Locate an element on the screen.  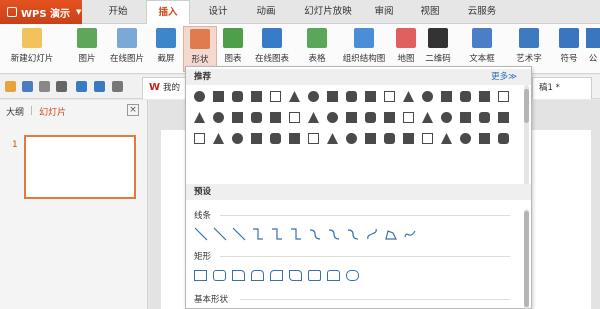
panel-close-icon: × is located at coordinates (133, 110).